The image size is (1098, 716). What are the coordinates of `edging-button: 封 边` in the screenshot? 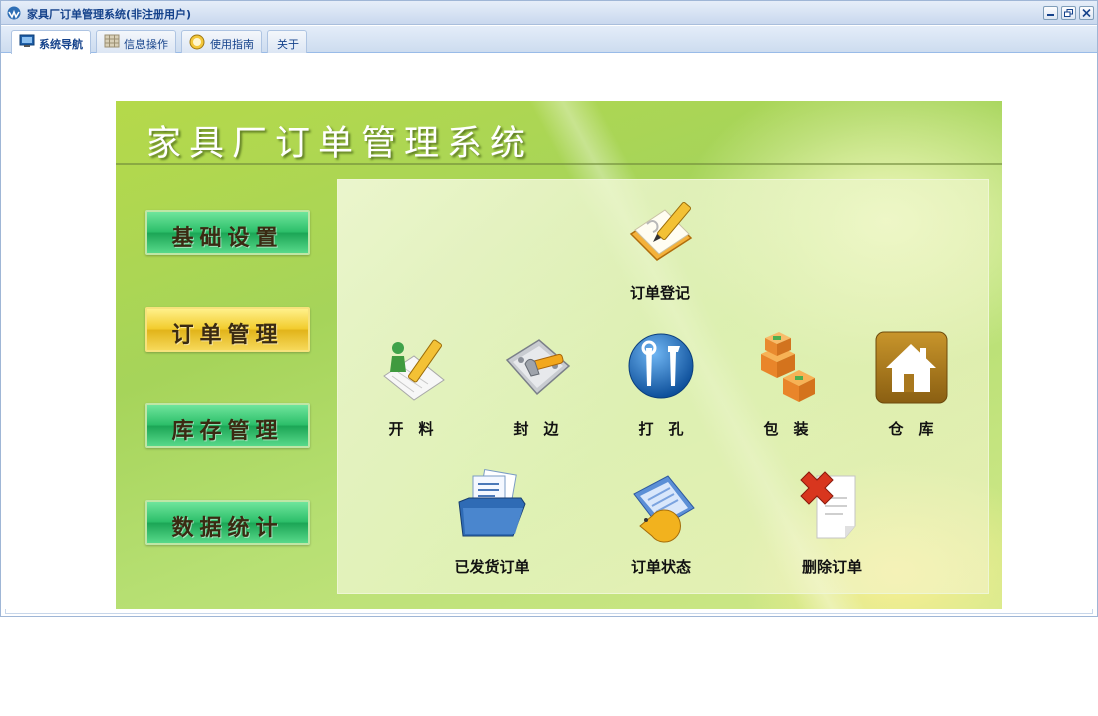 It's located at (536, 385).